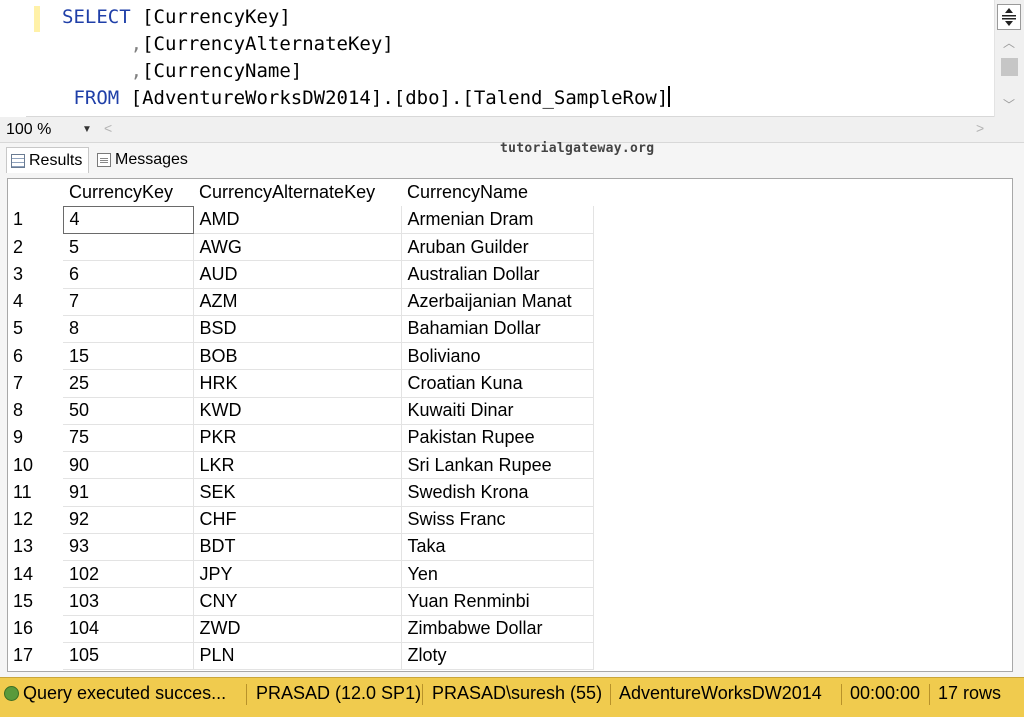 The height and width of the screenshot is (717, 1024). Describe the element at coordinates (497, 656) in the screenshot. I see `table-cell: Zloty` at that location.